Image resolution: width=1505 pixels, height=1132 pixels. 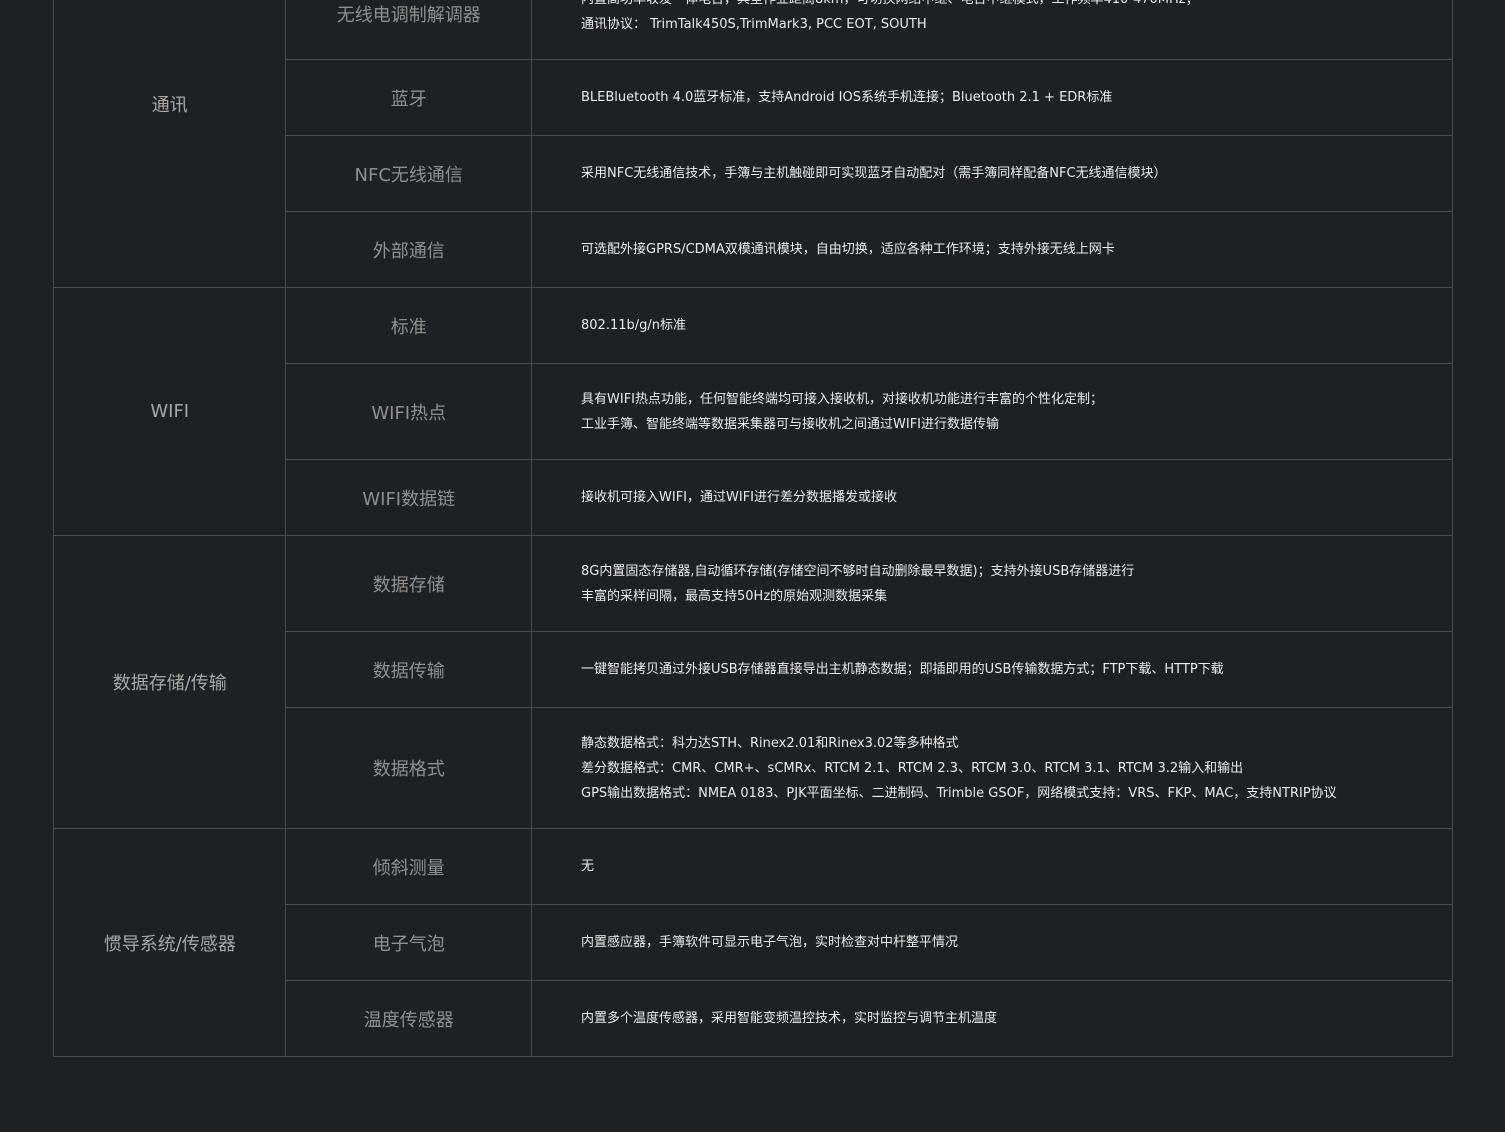 What do you see at coordinates (408, 325) in the screenshot?
I see `item-cell: 标准` at bounding box center [408, 325].